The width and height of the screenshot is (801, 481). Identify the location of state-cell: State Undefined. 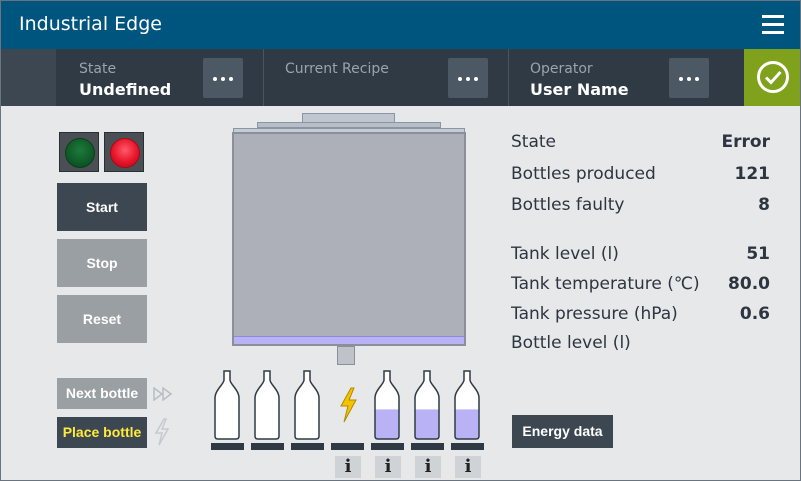
(160, 77).